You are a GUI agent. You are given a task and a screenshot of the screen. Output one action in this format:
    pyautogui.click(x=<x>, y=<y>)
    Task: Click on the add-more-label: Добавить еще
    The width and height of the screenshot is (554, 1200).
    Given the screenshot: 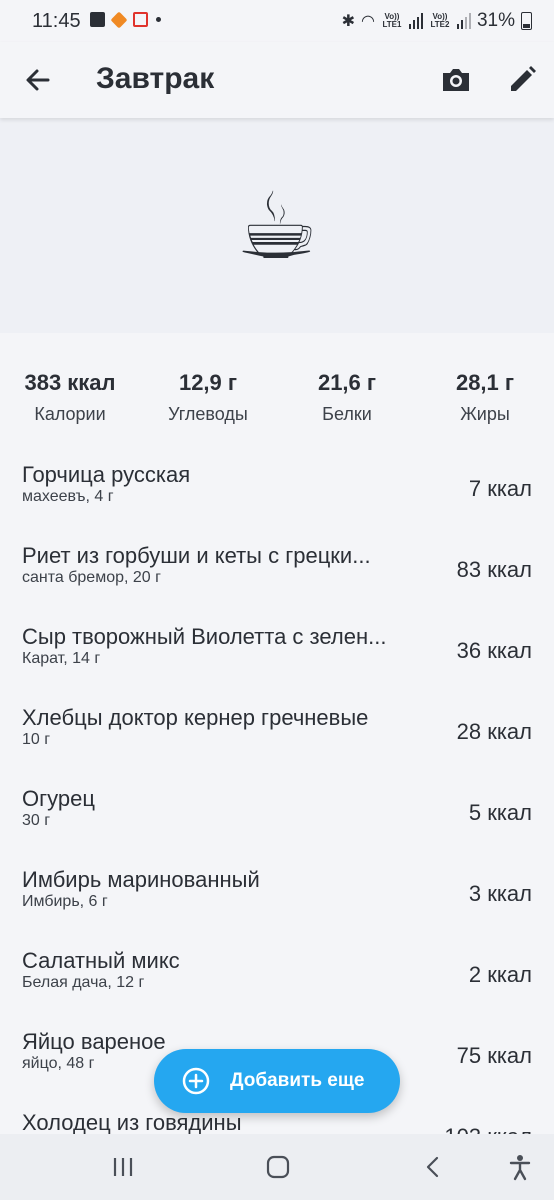 What is the action you would take?
    pyautogui.click(x=297, y=1080)
    